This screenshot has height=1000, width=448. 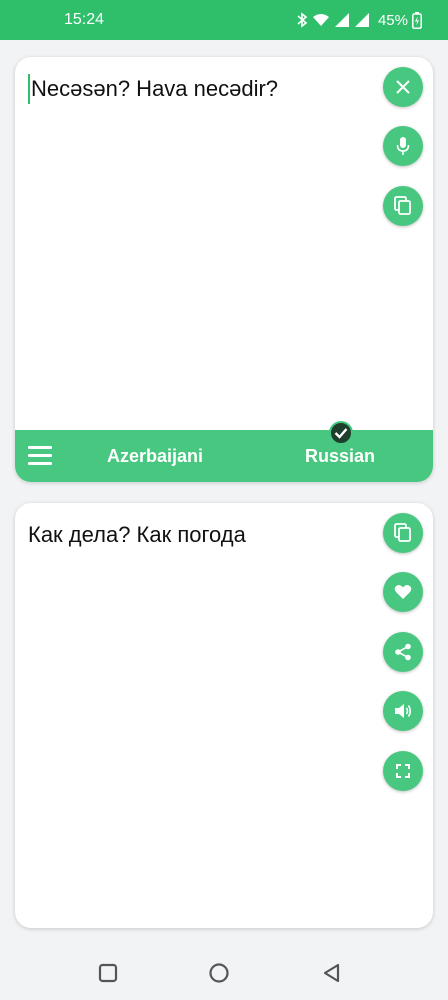 I want to click on voice-input-button, so click(x=403, y=146).